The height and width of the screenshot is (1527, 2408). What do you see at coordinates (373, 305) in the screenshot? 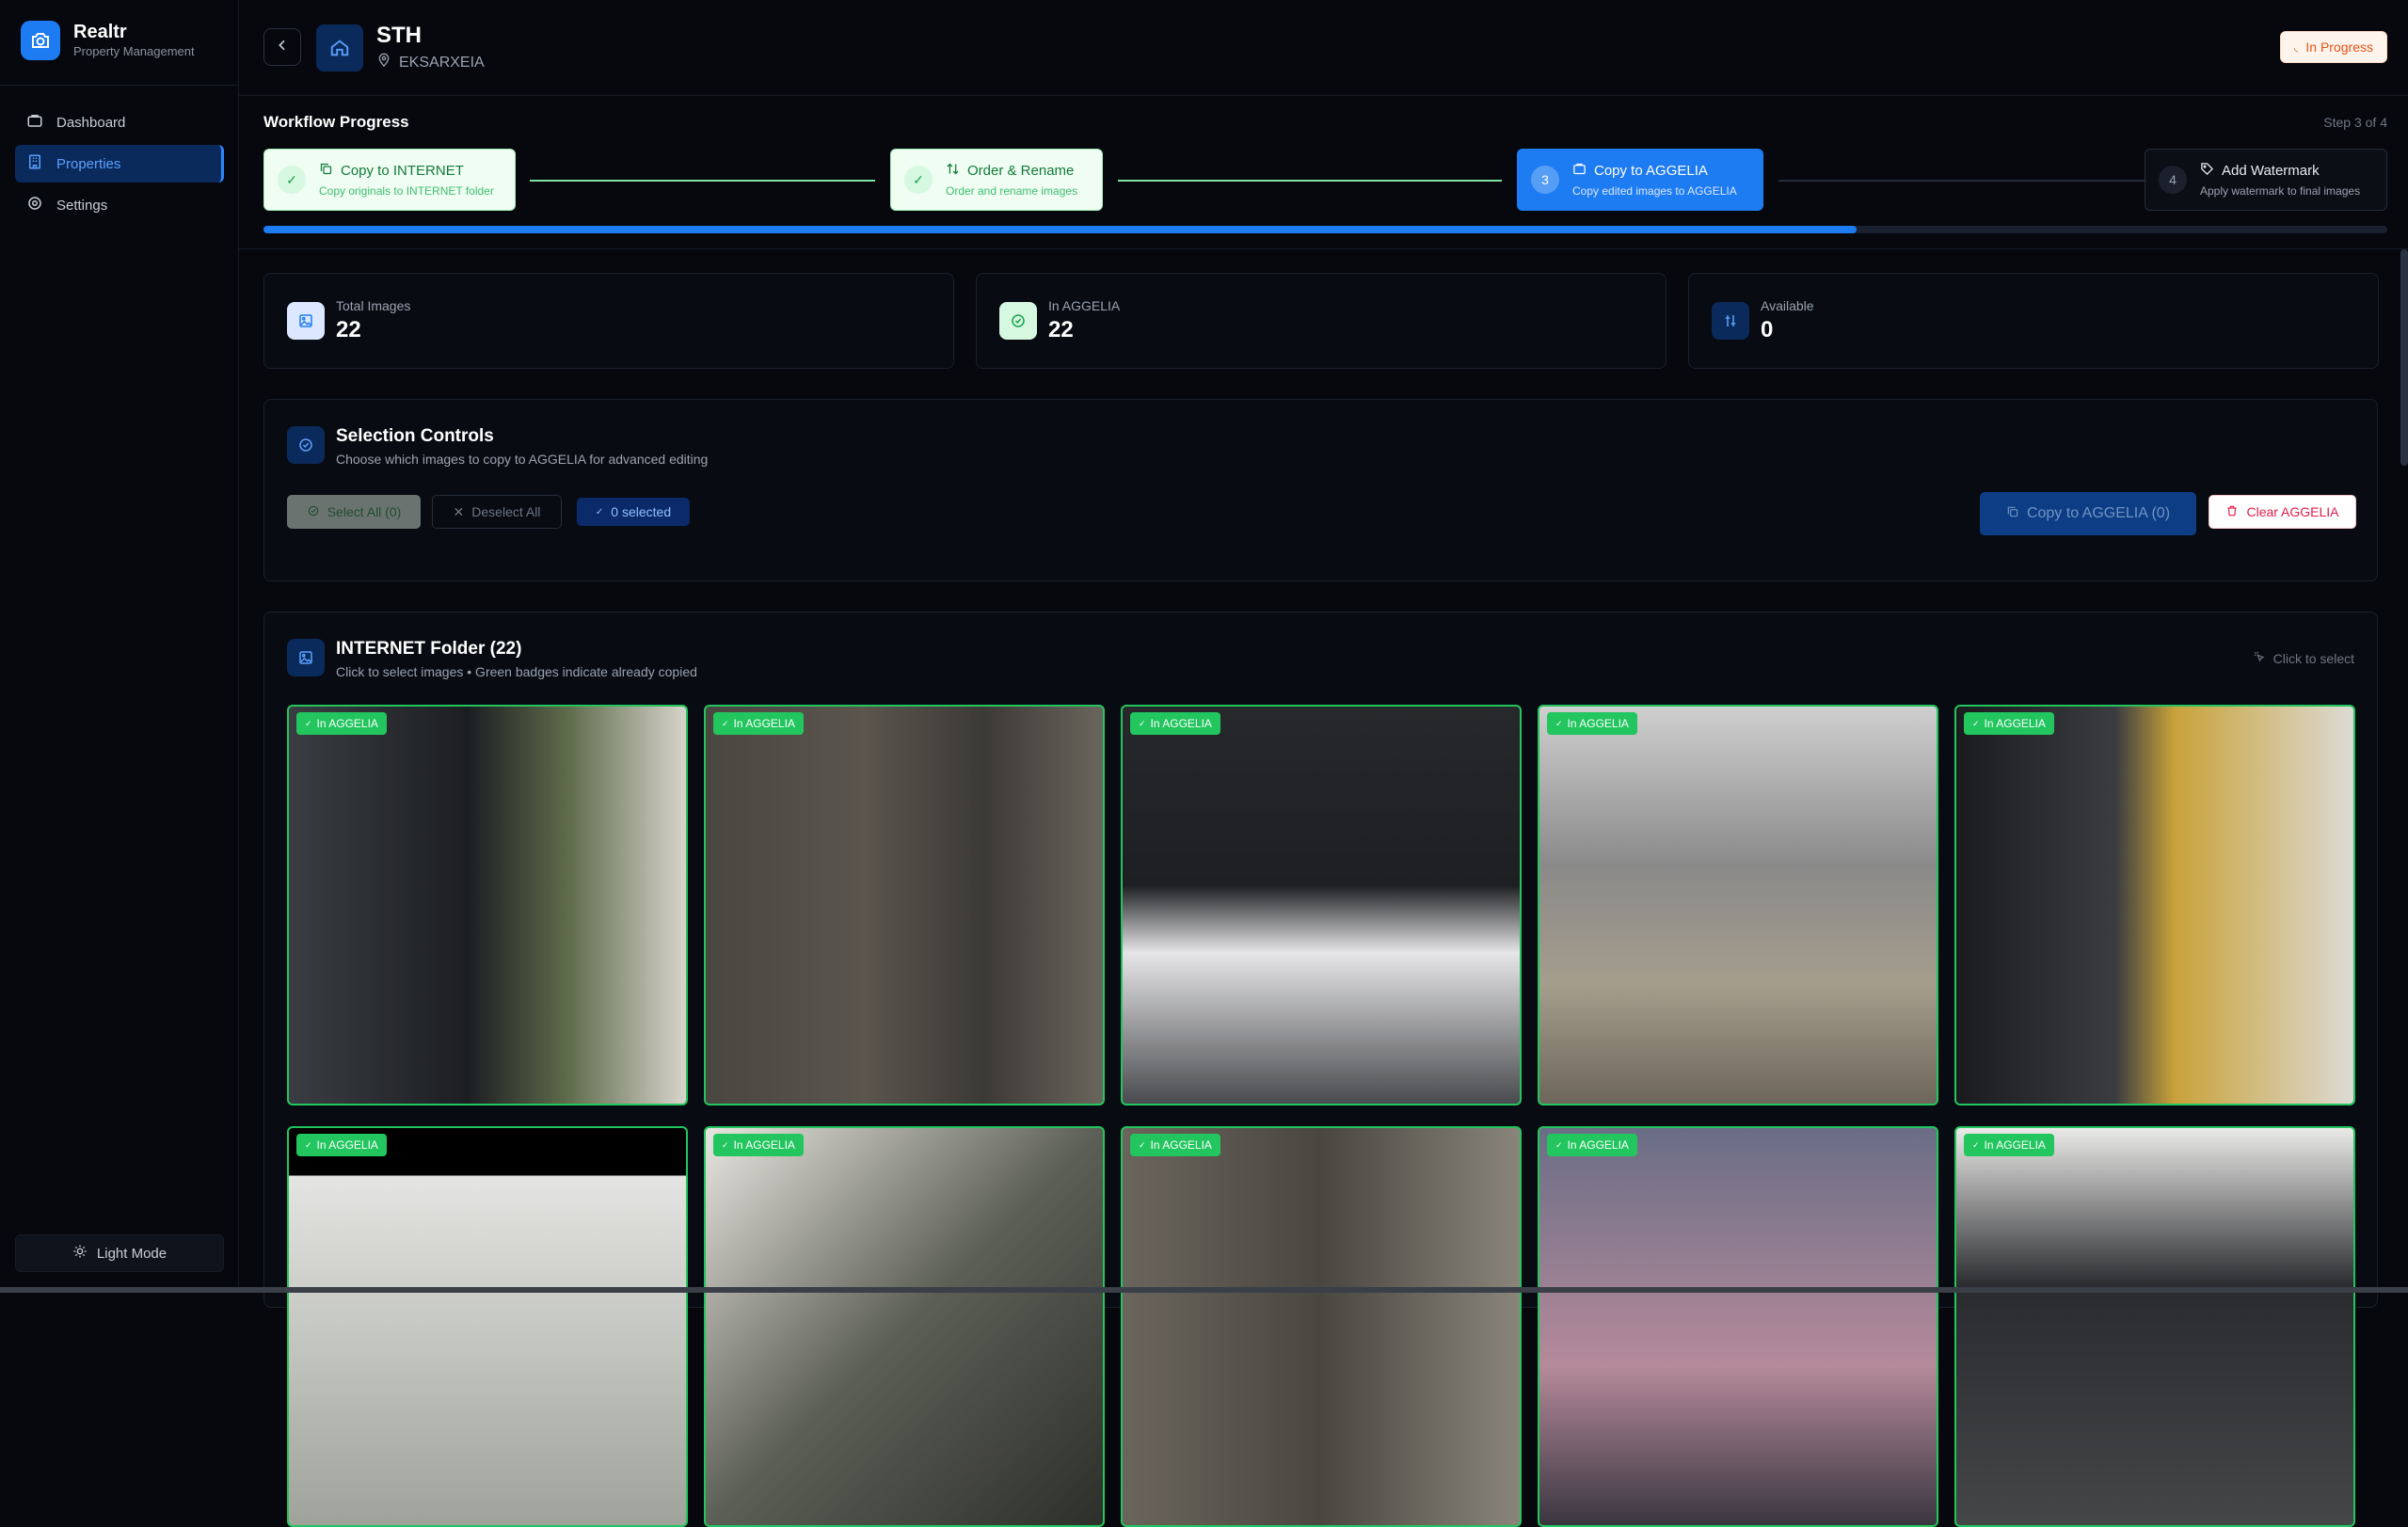
I see `stat-label: Total Images` at bounding box center [373, 305].